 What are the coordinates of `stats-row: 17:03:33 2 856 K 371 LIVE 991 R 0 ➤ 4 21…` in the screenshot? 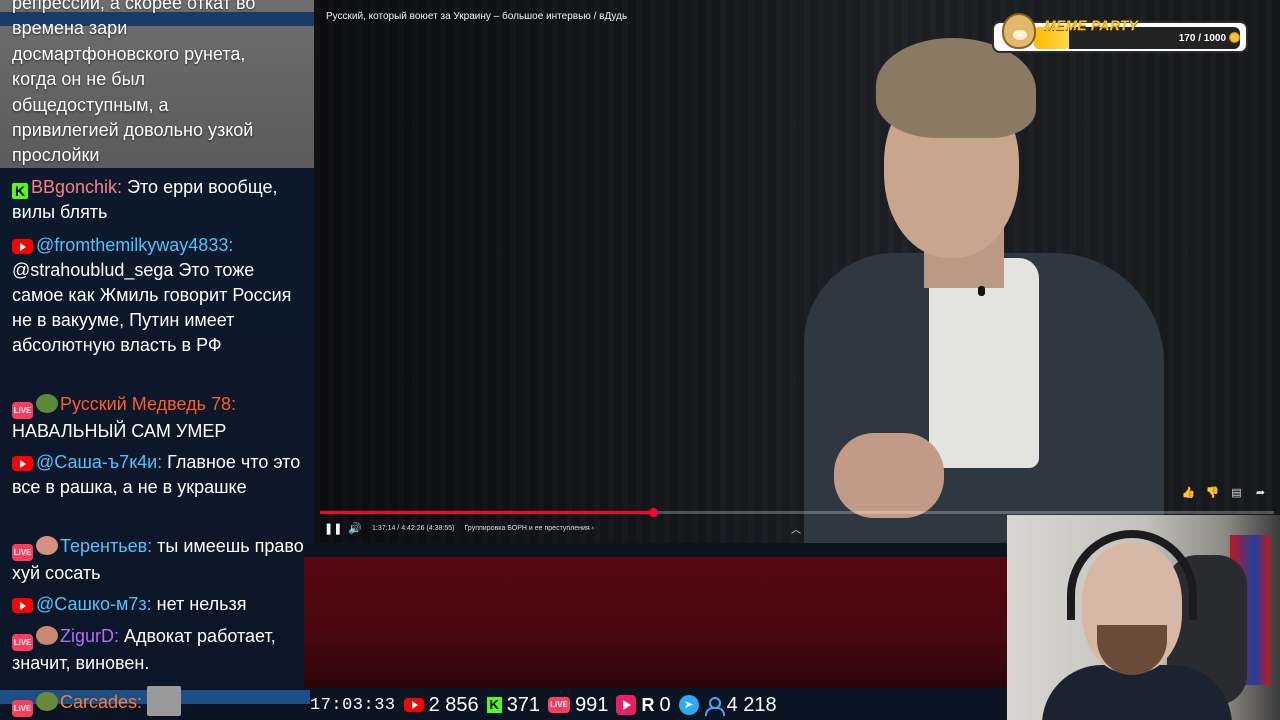 It's located at (543, 705).